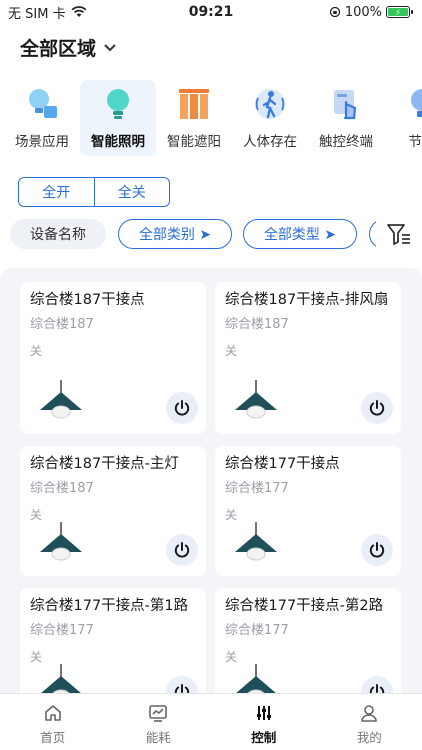 This screenshot has width=422, height=750. I want to click on device-card: 综合楼177干接点-第1路 综合楼177 关, so click(113, 643).